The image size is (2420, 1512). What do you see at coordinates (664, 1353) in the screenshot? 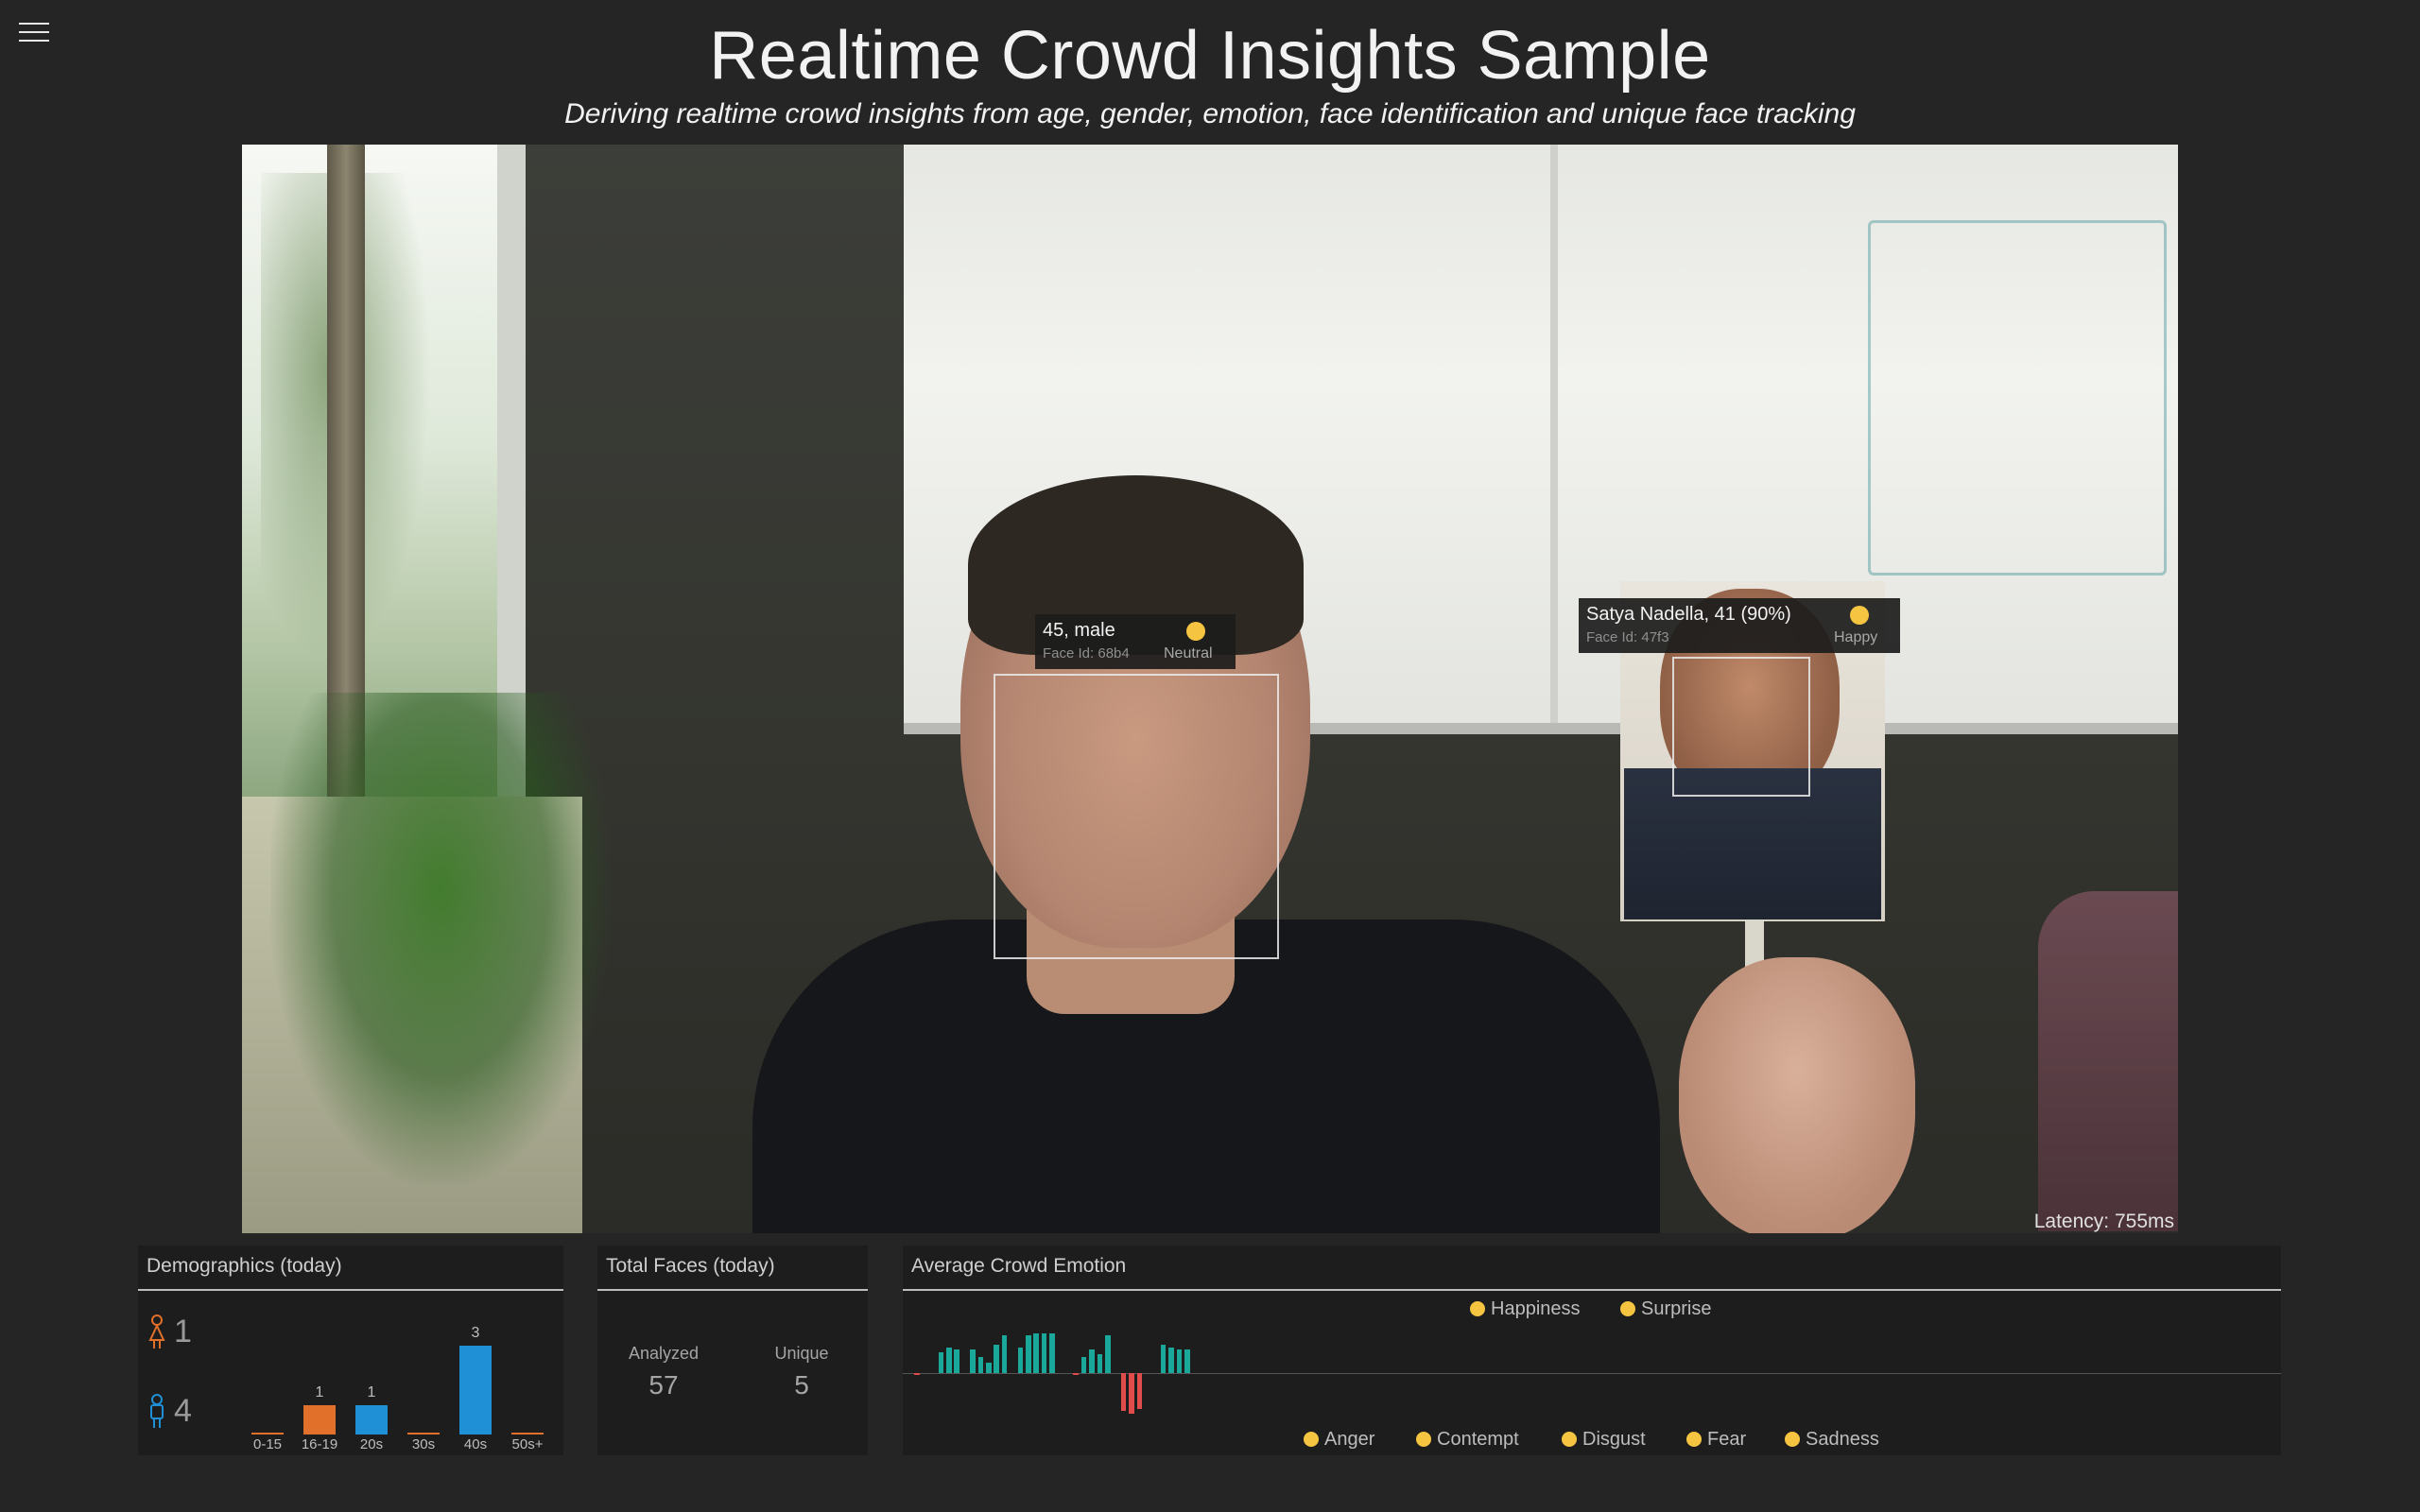
I see `analyzed-label: Analyzed` at bounding box center [664, 1353].